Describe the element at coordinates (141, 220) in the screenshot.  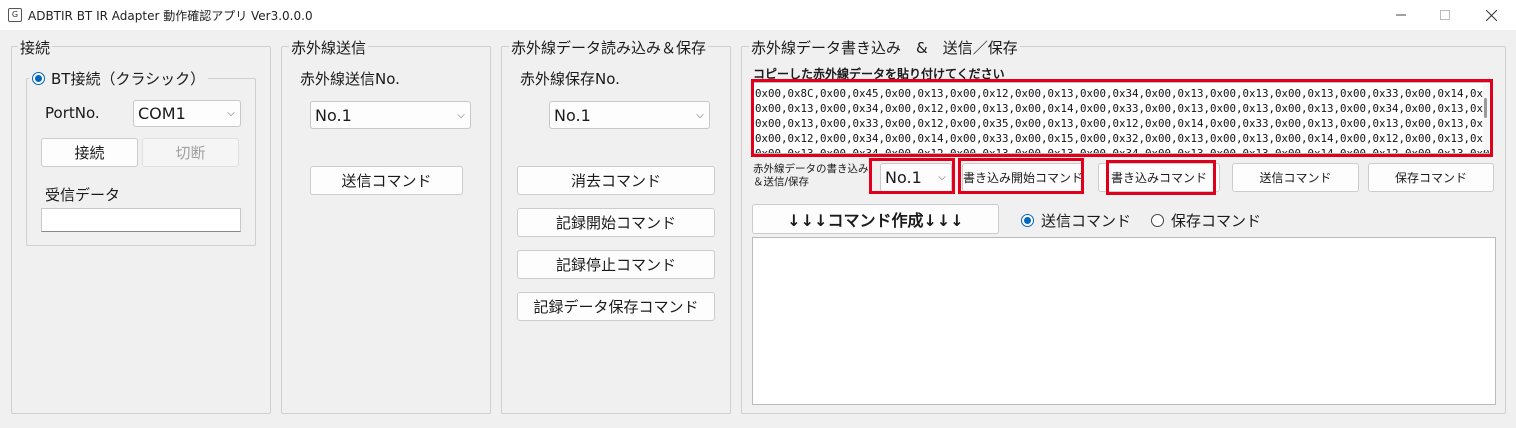
I see `receive-data-field` at that location.